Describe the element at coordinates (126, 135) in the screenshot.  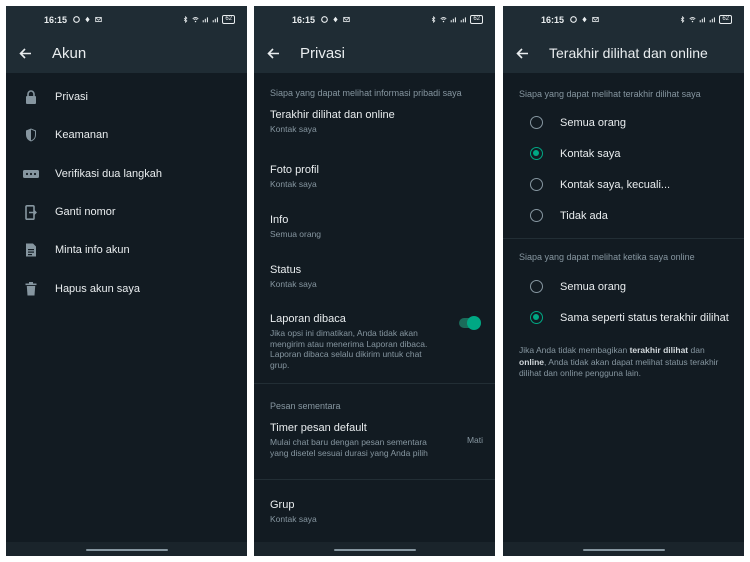
I see `menu-item-security: Keamanan` at that location.